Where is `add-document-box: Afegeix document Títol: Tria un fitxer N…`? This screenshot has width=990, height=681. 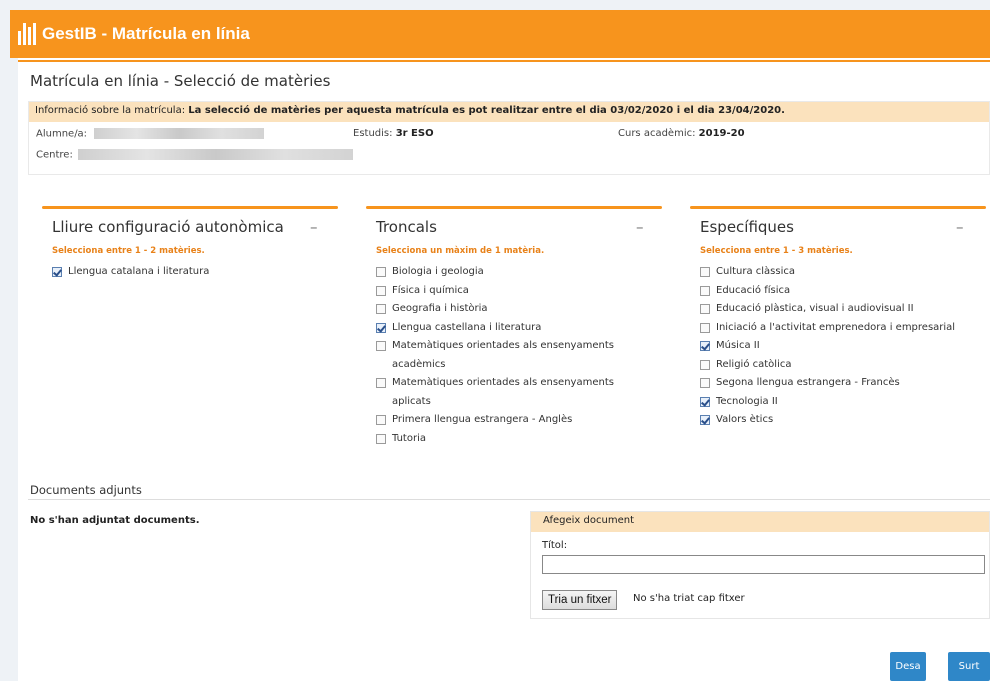
add-document-box: Afegeix document Títol: Tria un fitxer N… is located at coordinates (760, 565).